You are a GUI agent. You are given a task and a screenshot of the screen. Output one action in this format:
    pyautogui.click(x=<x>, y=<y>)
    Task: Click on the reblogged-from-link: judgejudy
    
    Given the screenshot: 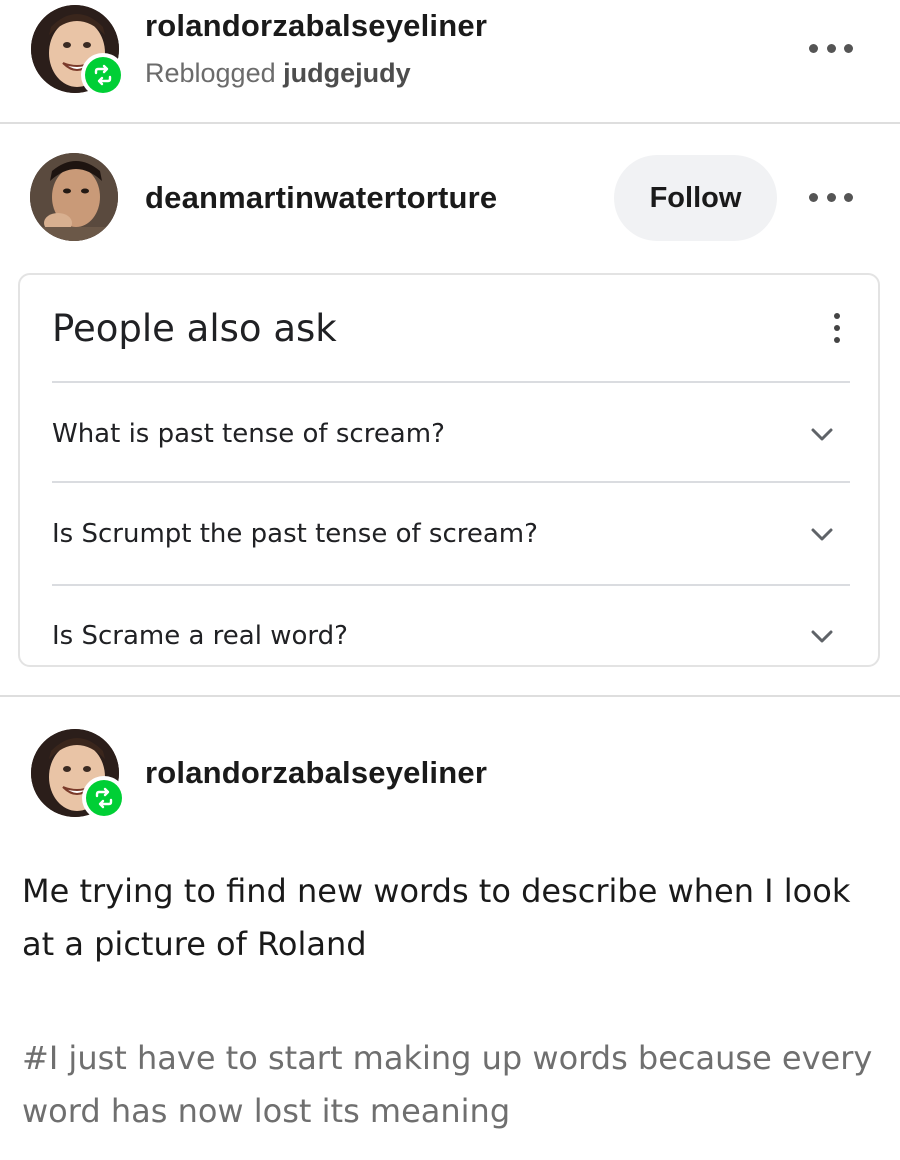 What is the action you would take?
    pyautogui.click(x=347, y=73)
    